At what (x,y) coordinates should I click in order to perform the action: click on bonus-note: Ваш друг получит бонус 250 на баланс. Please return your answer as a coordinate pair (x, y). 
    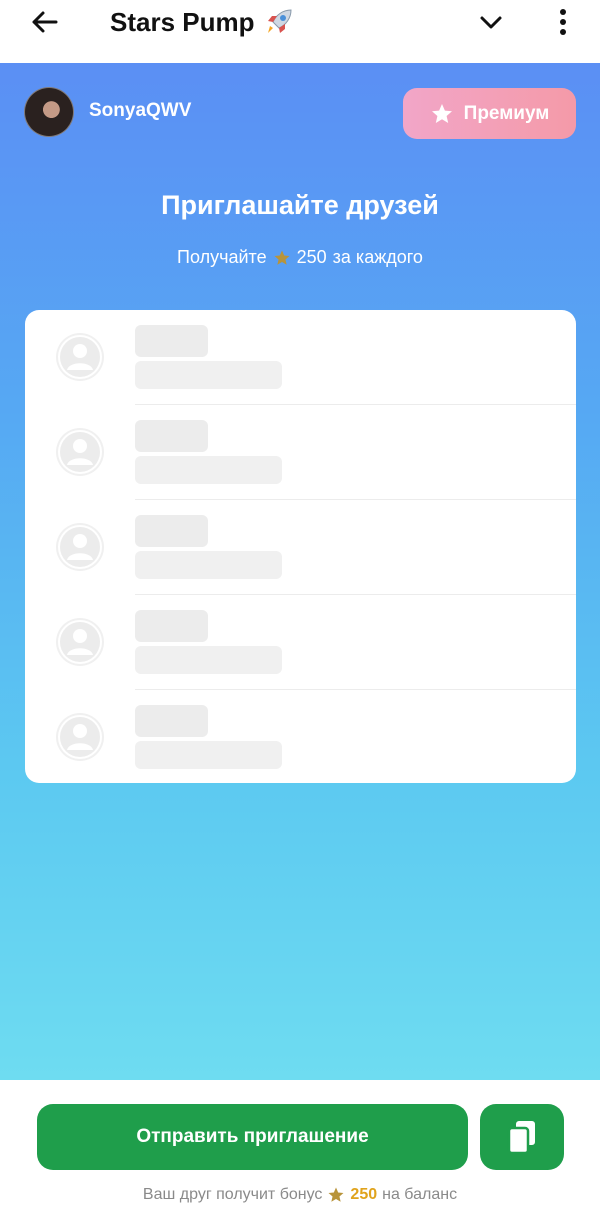
    Looking at the image, I should click on (300, 1195).